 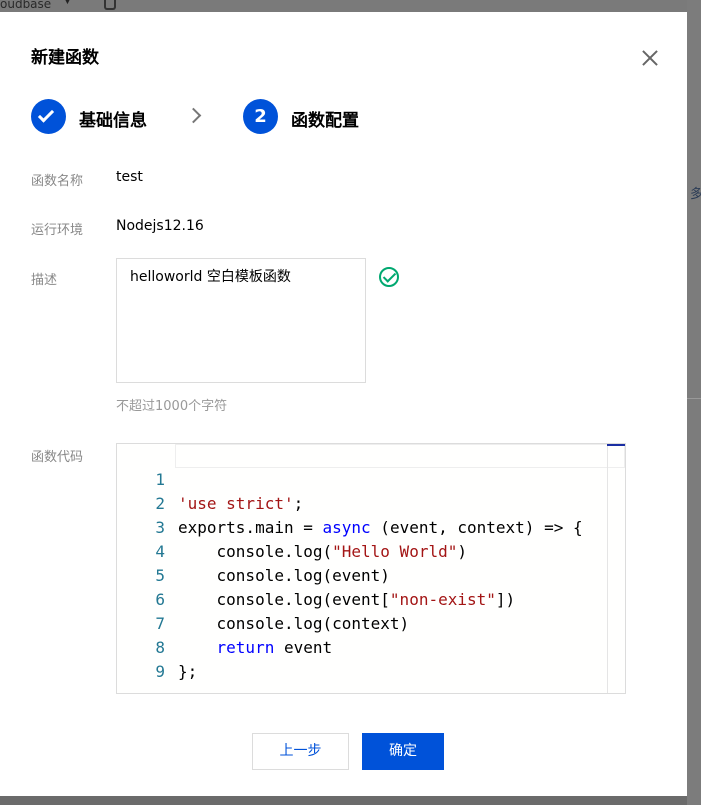 What do you see at coordinates (260, 116) in the screenshot?
I see `step-2-indicator: 2` at bounding box center [260, 116].